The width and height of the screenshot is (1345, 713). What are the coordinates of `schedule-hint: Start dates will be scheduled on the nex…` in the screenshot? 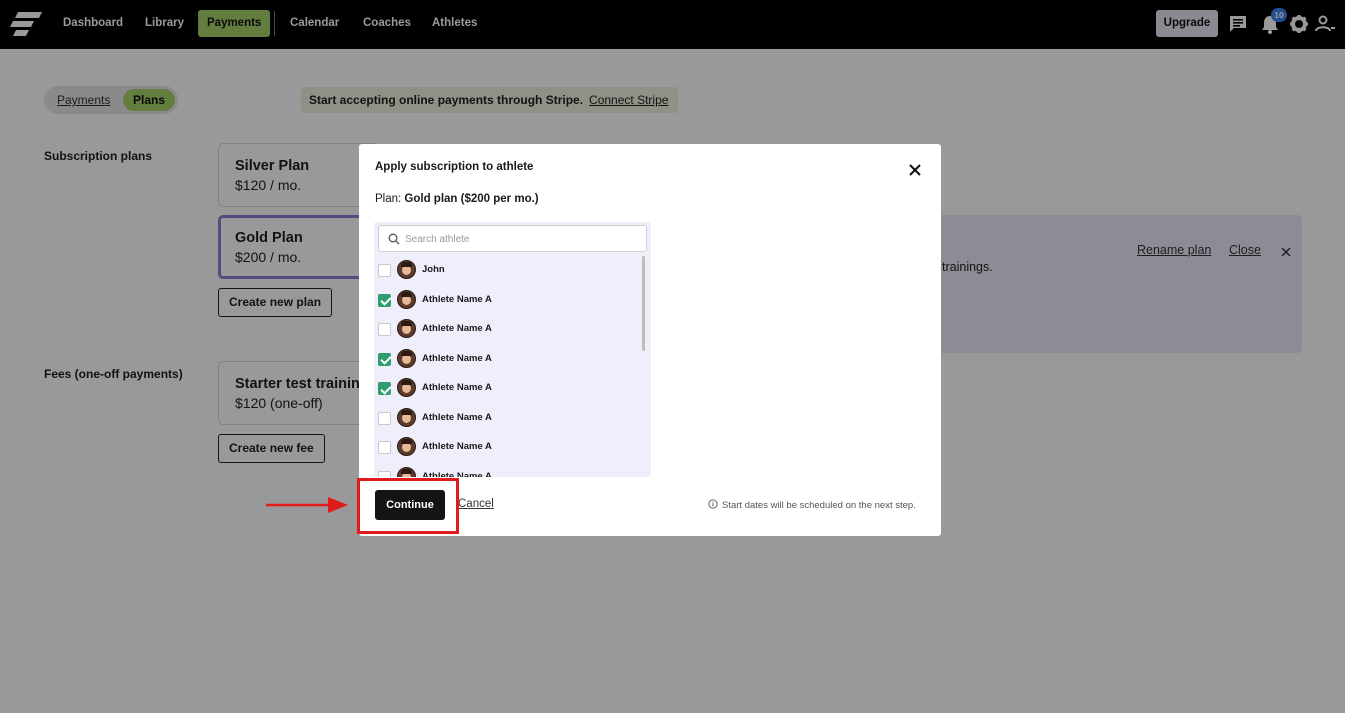 It's located at (812, 505).